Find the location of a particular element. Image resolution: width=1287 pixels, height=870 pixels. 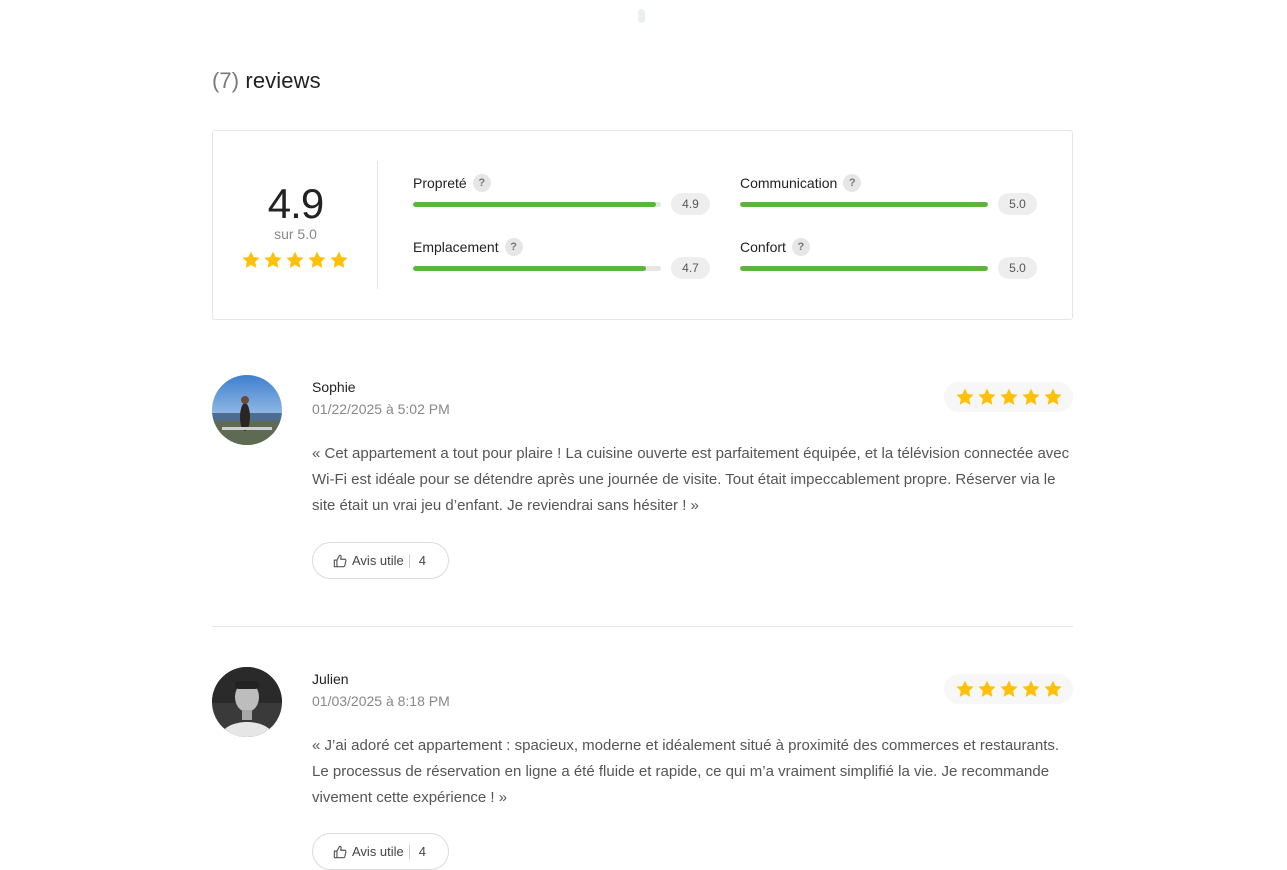

category-value: 4.9 is located at coordinates (690, 204).